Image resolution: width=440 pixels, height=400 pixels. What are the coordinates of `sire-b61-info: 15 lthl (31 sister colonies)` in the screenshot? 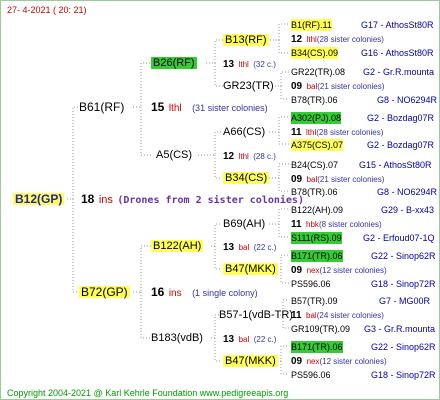 It's located at (209, 108).